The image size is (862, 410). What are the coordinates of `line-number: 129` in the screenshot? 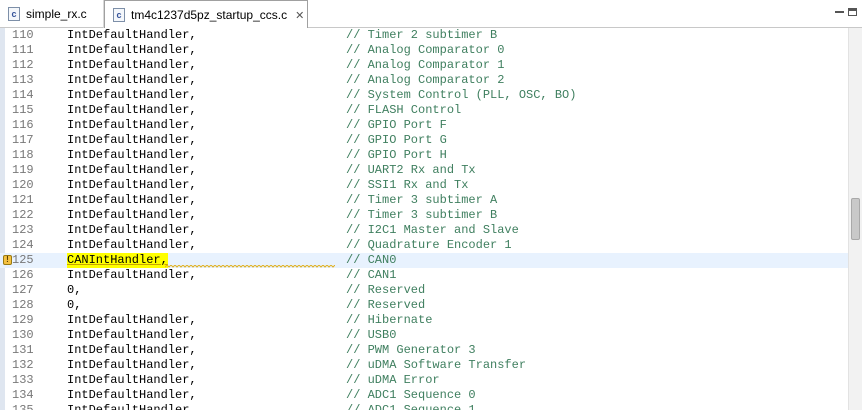 It's located at (23, 320).